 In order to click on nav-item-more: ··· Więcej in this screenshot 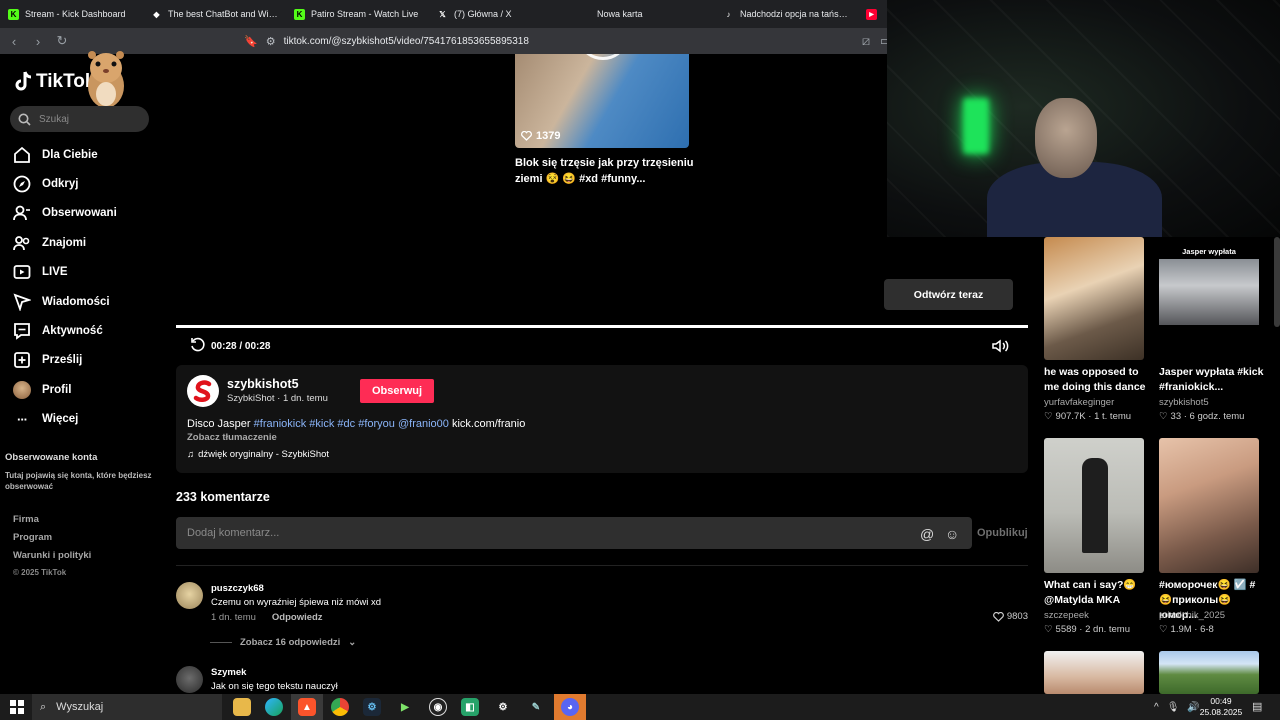, I will do `click(82, 419)`.